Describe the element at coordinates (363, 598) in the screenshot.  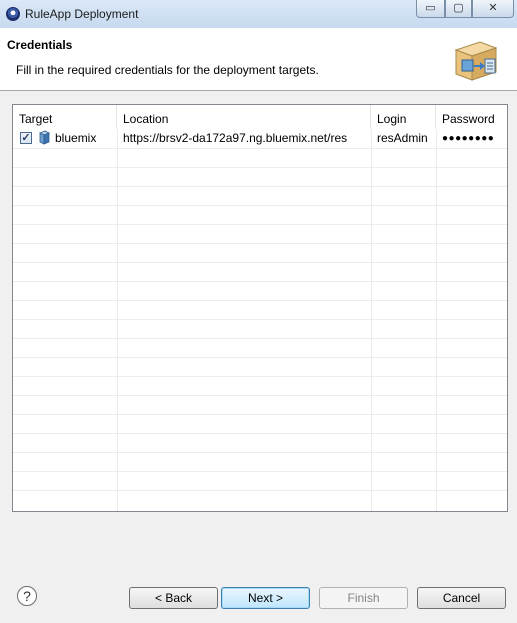
I see `finish-button: Finish` at that location.